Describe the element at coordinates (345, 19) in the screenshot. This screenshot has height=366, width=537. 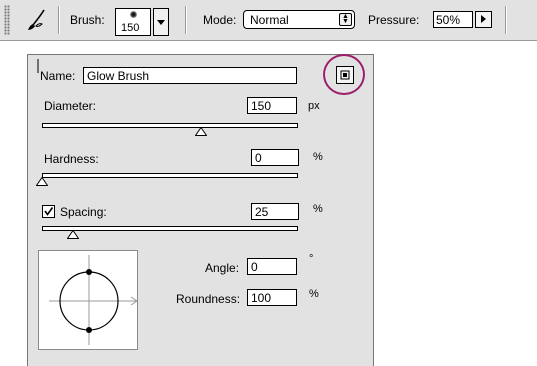
I see `up-down-stepper-icon: ▲ ▼` at that location.